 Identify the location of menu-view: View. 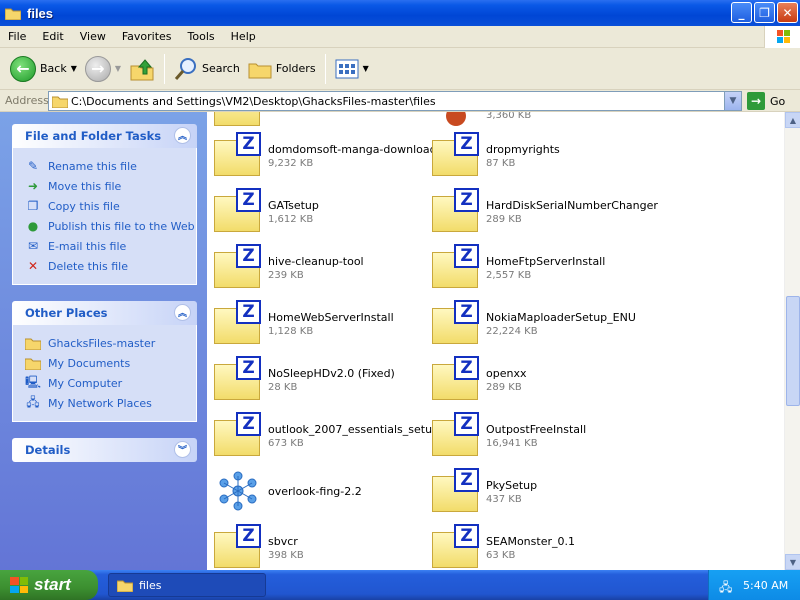
(93, 36).